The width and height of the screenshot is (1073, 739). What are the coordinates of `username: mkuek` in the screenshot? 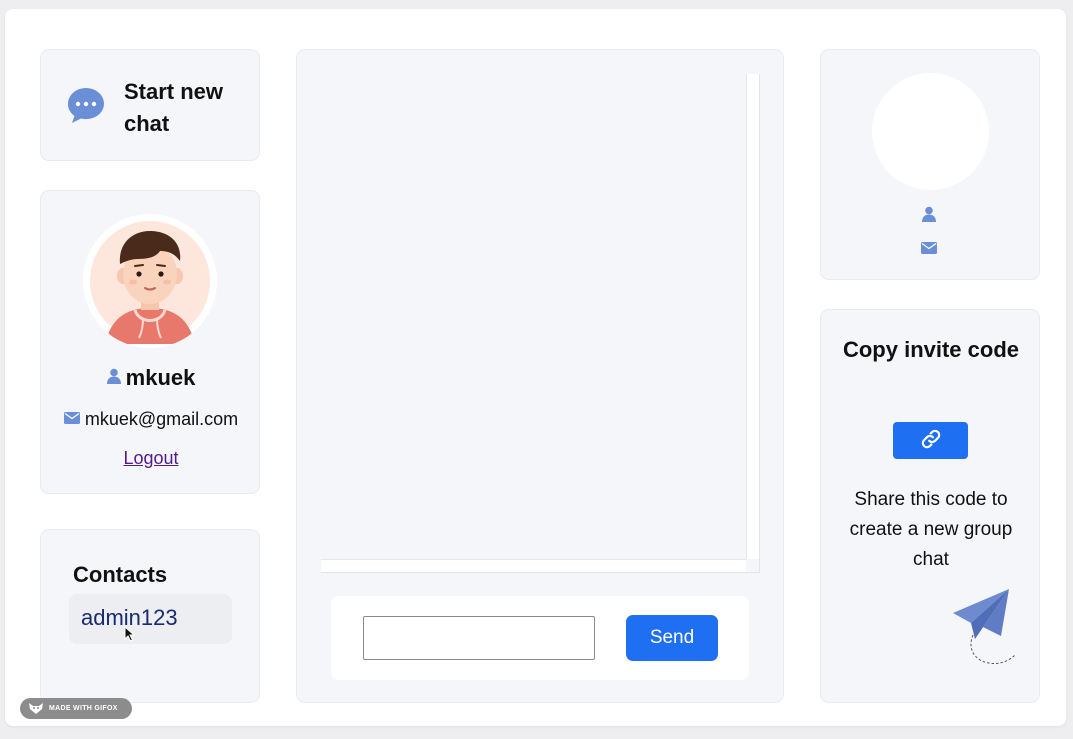 It's located at (160, 377).